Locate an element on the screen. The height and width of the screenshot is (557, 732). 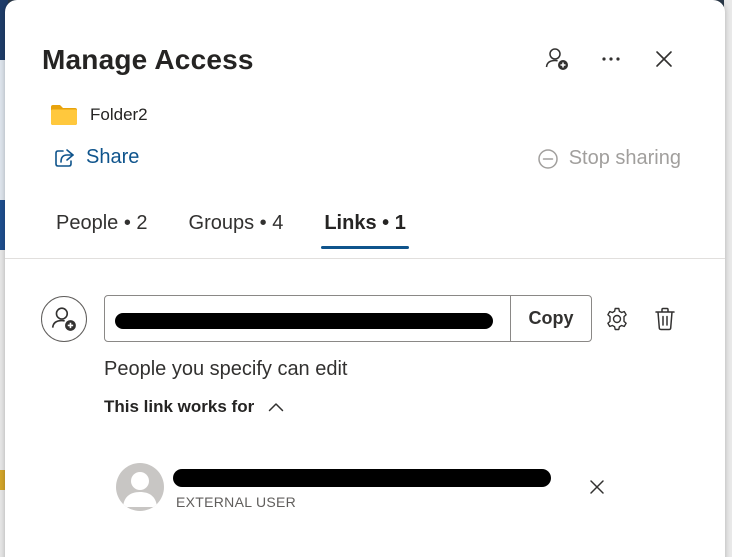
works-for-label: This link works for is located at coordinates (179, 406).